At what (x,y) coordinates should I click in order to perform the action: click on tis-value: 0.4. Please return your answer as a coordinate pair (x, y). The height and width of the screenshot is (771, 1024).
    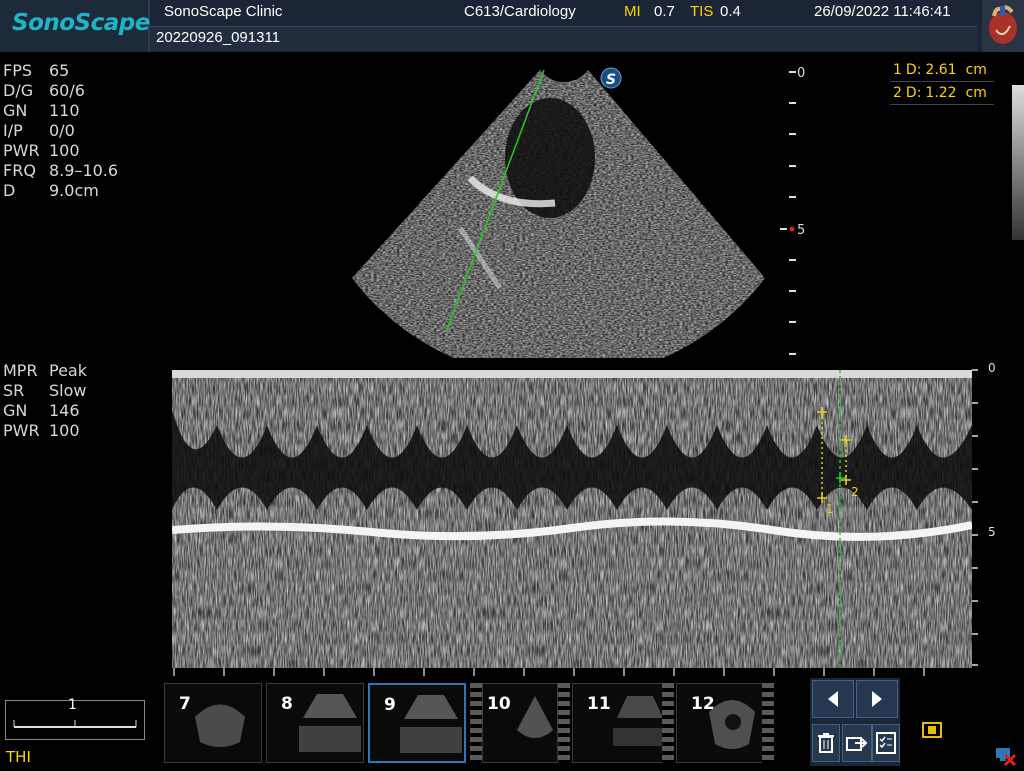
    Looking at the image, I should click on (730, 11).